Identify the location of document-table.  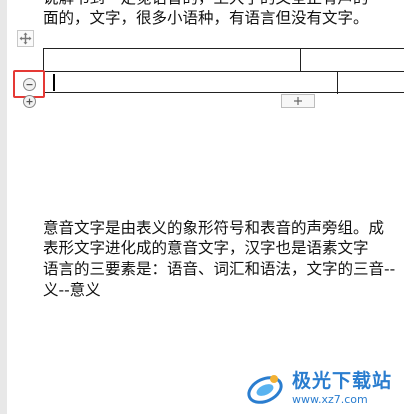
(223, 71).